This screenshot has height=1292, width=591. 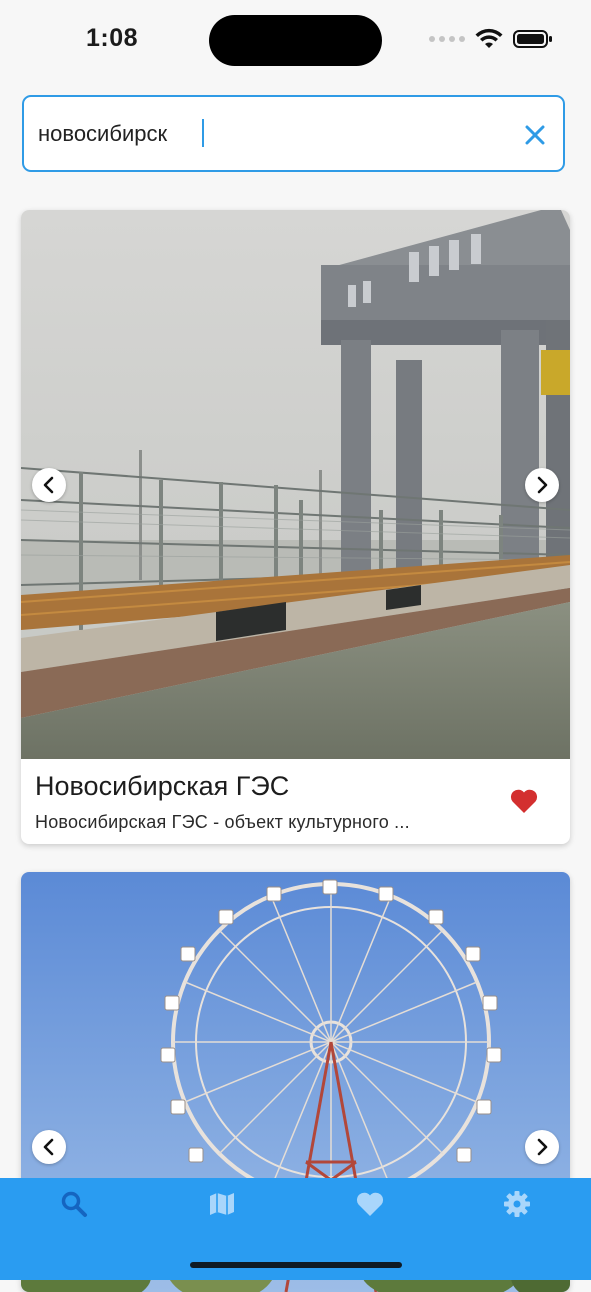 I want to click on status-icons, so click(x=491, y=39).